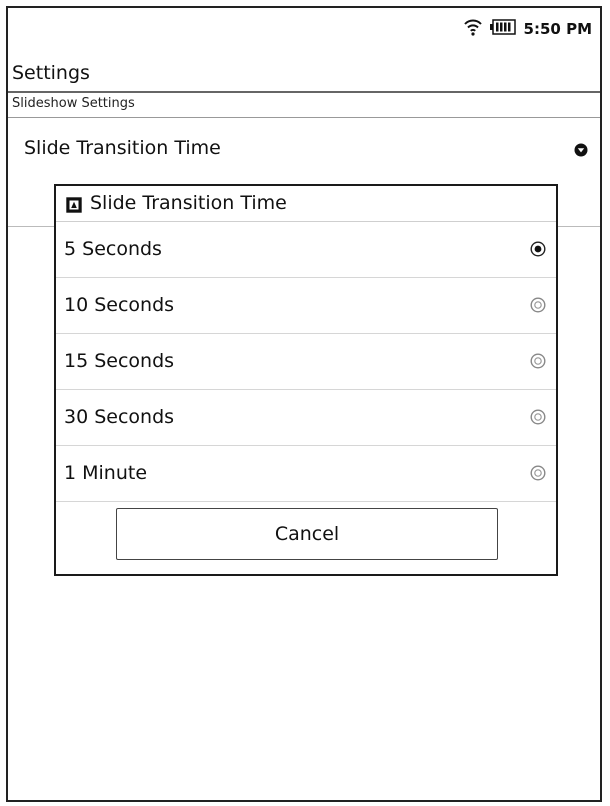 The height and width of the screenshot is (806, 610). I want to click on dialog-title-icon, so click(74, 207).